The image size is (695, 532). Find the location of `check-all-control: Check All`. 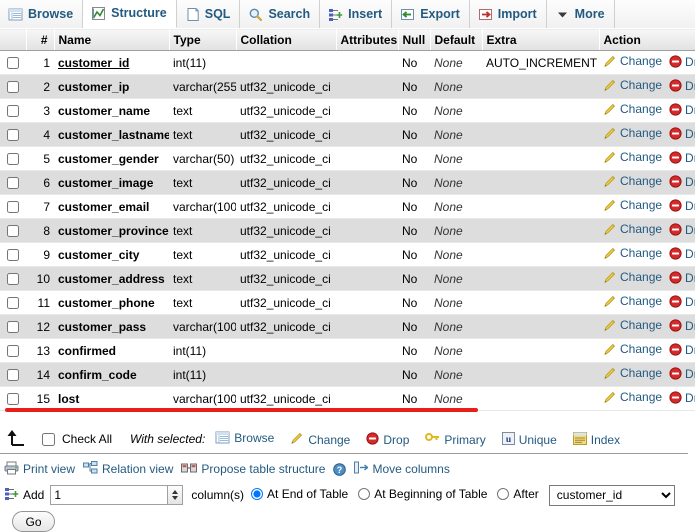

check-all-control: Check All is located at coordinates (75, 439).